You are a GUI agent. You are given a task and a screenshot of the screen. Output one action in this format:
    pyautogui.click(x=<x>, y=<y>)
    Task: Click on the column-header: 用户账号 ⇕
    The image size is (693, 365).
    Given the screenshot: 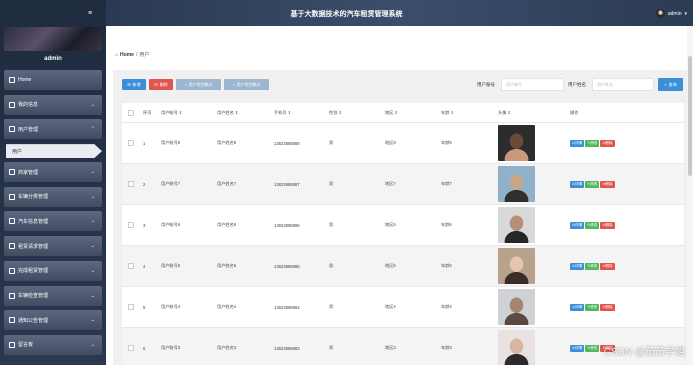 What is the action you would take?
    pyautogui.click(x=186, y=113)
    